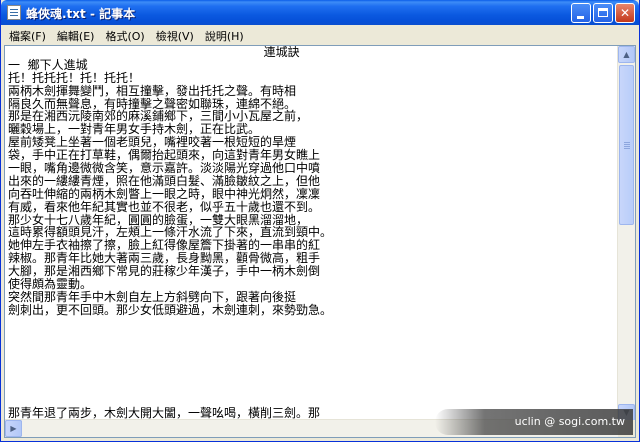 The image size is (640, 442). Describe the element at coordinates (534, 422) in the screenshot. I see `watermark: uclin @ sogi.com.tw` at that location.